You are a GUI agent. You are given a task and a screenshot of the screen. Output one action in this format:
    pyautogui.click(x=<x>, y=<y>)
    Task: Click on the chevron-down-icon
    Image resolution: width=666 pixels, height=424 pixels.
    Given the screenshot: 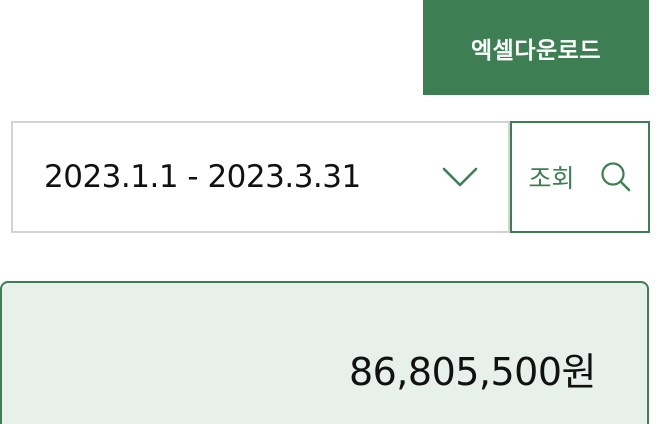 What is the action you would take?
    pyautogui.click(x=460, y=177)
    